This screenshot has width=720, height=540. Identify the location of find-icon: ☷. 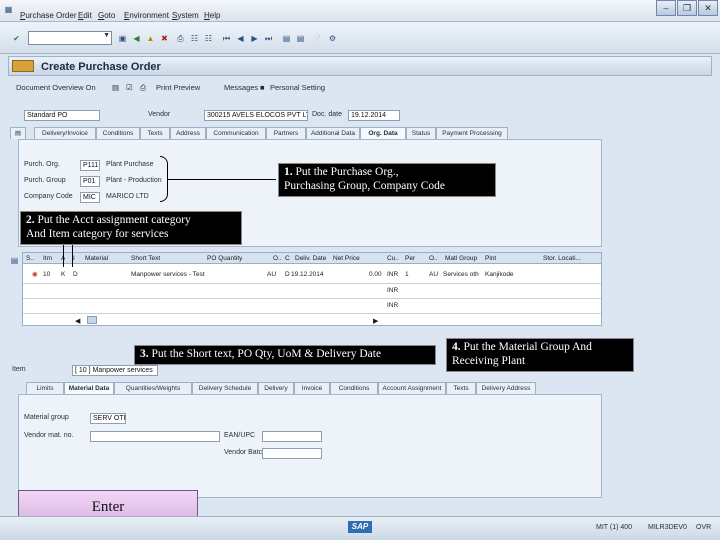
(194, 38).